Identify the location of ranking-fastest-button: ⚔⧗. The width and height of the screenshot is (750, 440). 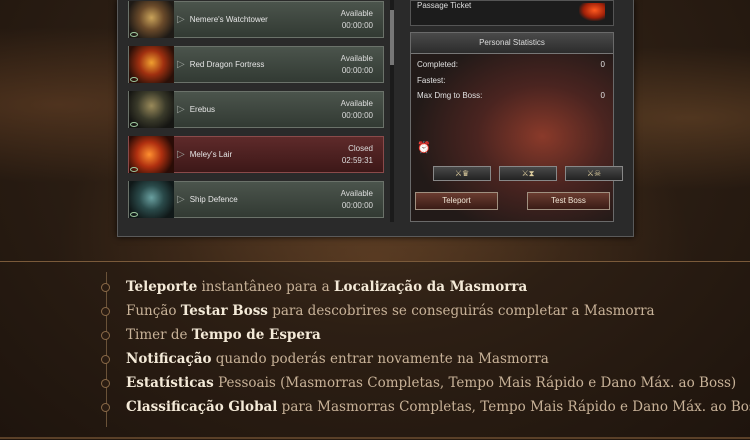
(528, 173).